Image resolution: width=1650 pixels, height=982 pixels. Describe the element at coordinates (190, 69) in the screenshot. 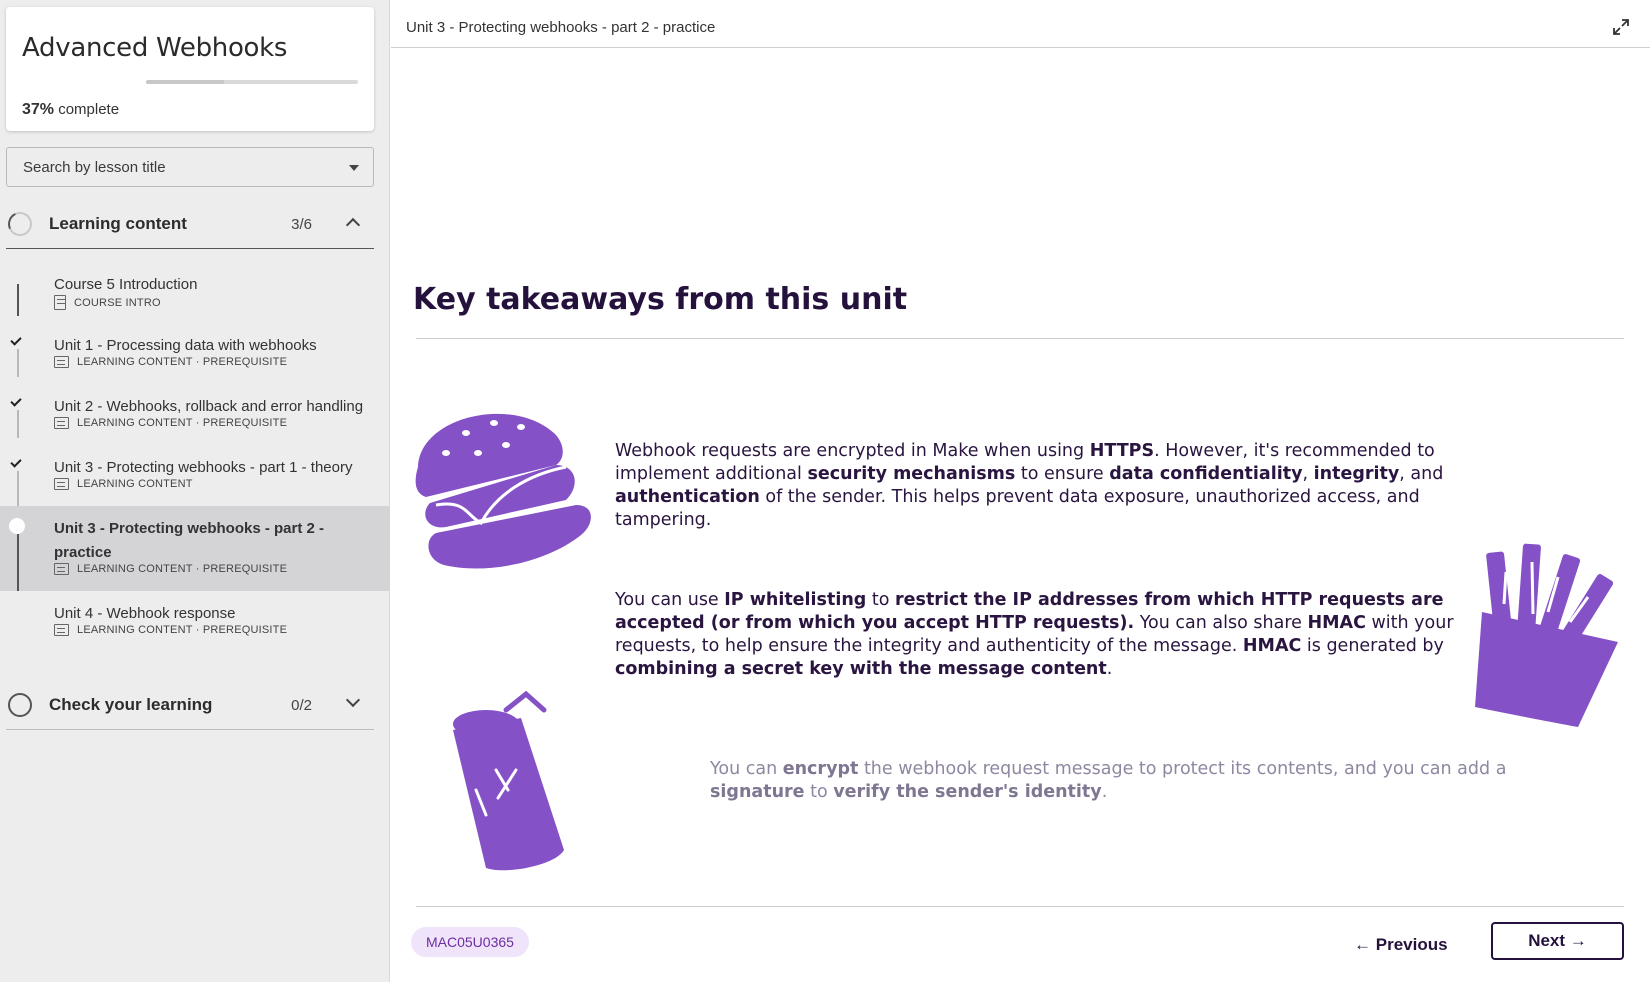

I see `course-card: Advanced Webhooks 37% complete` at that location.